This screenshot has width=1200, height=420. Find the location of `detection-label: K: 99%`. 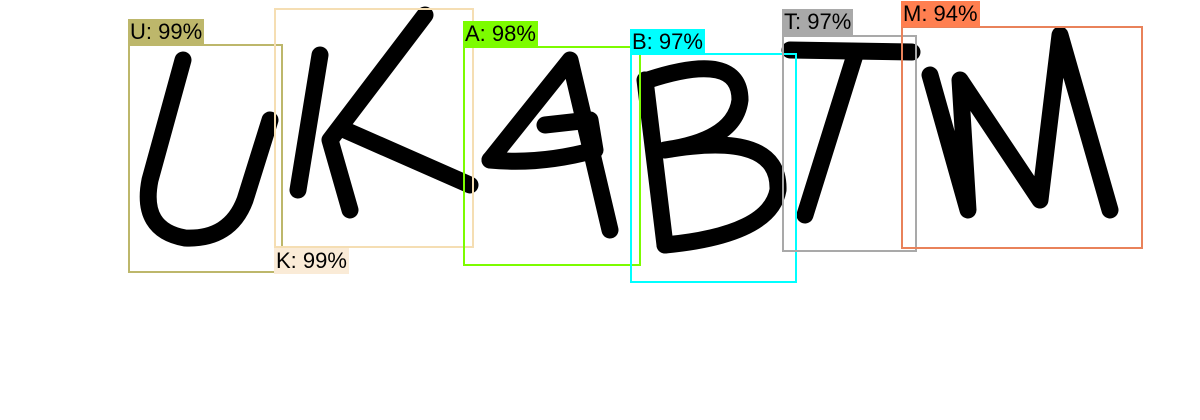

detection-label: K: 99% is located at coordinates (311, 261).